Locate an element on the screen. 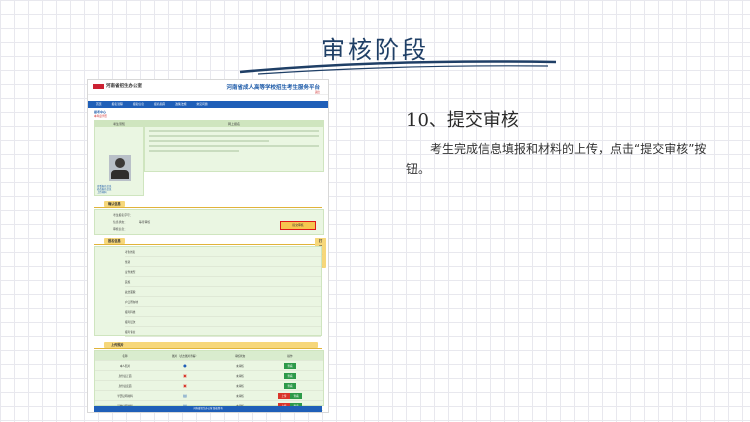 The image size is (750, 422). field-label: 报考层次 is located at coordinates (130, 322).